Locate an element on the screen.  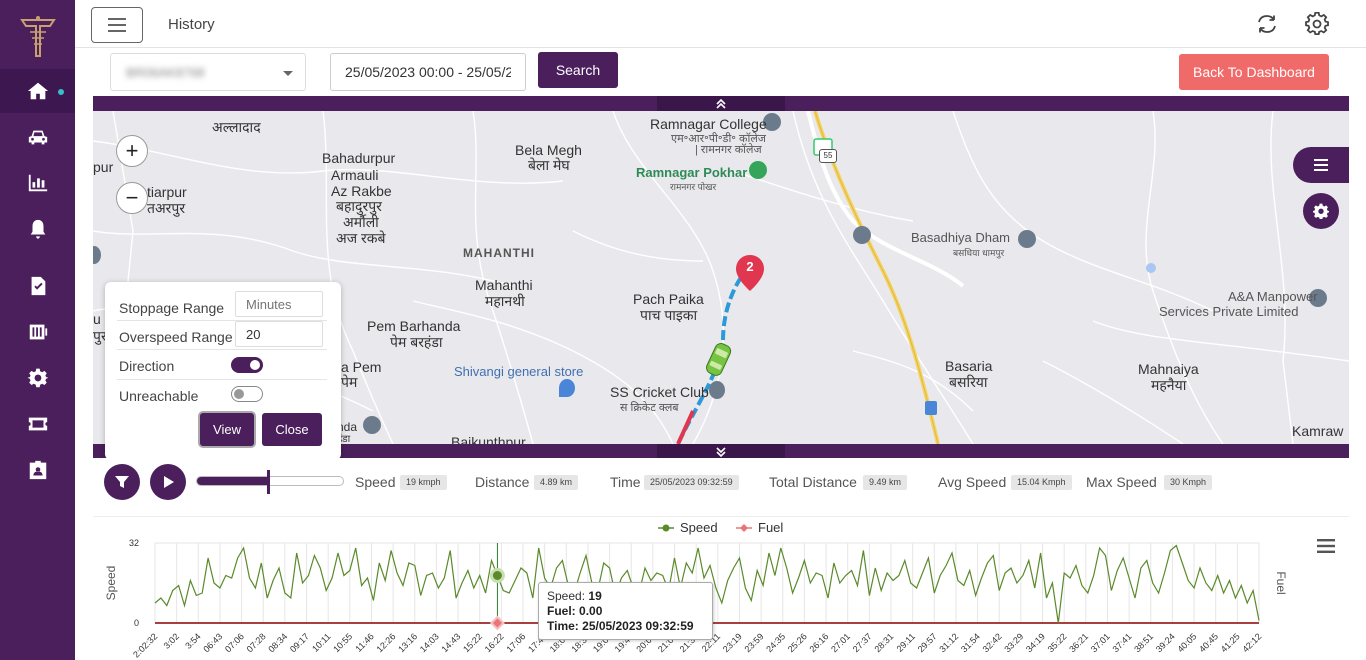
zoom-in-button: + is located at coordinates (132, 151).